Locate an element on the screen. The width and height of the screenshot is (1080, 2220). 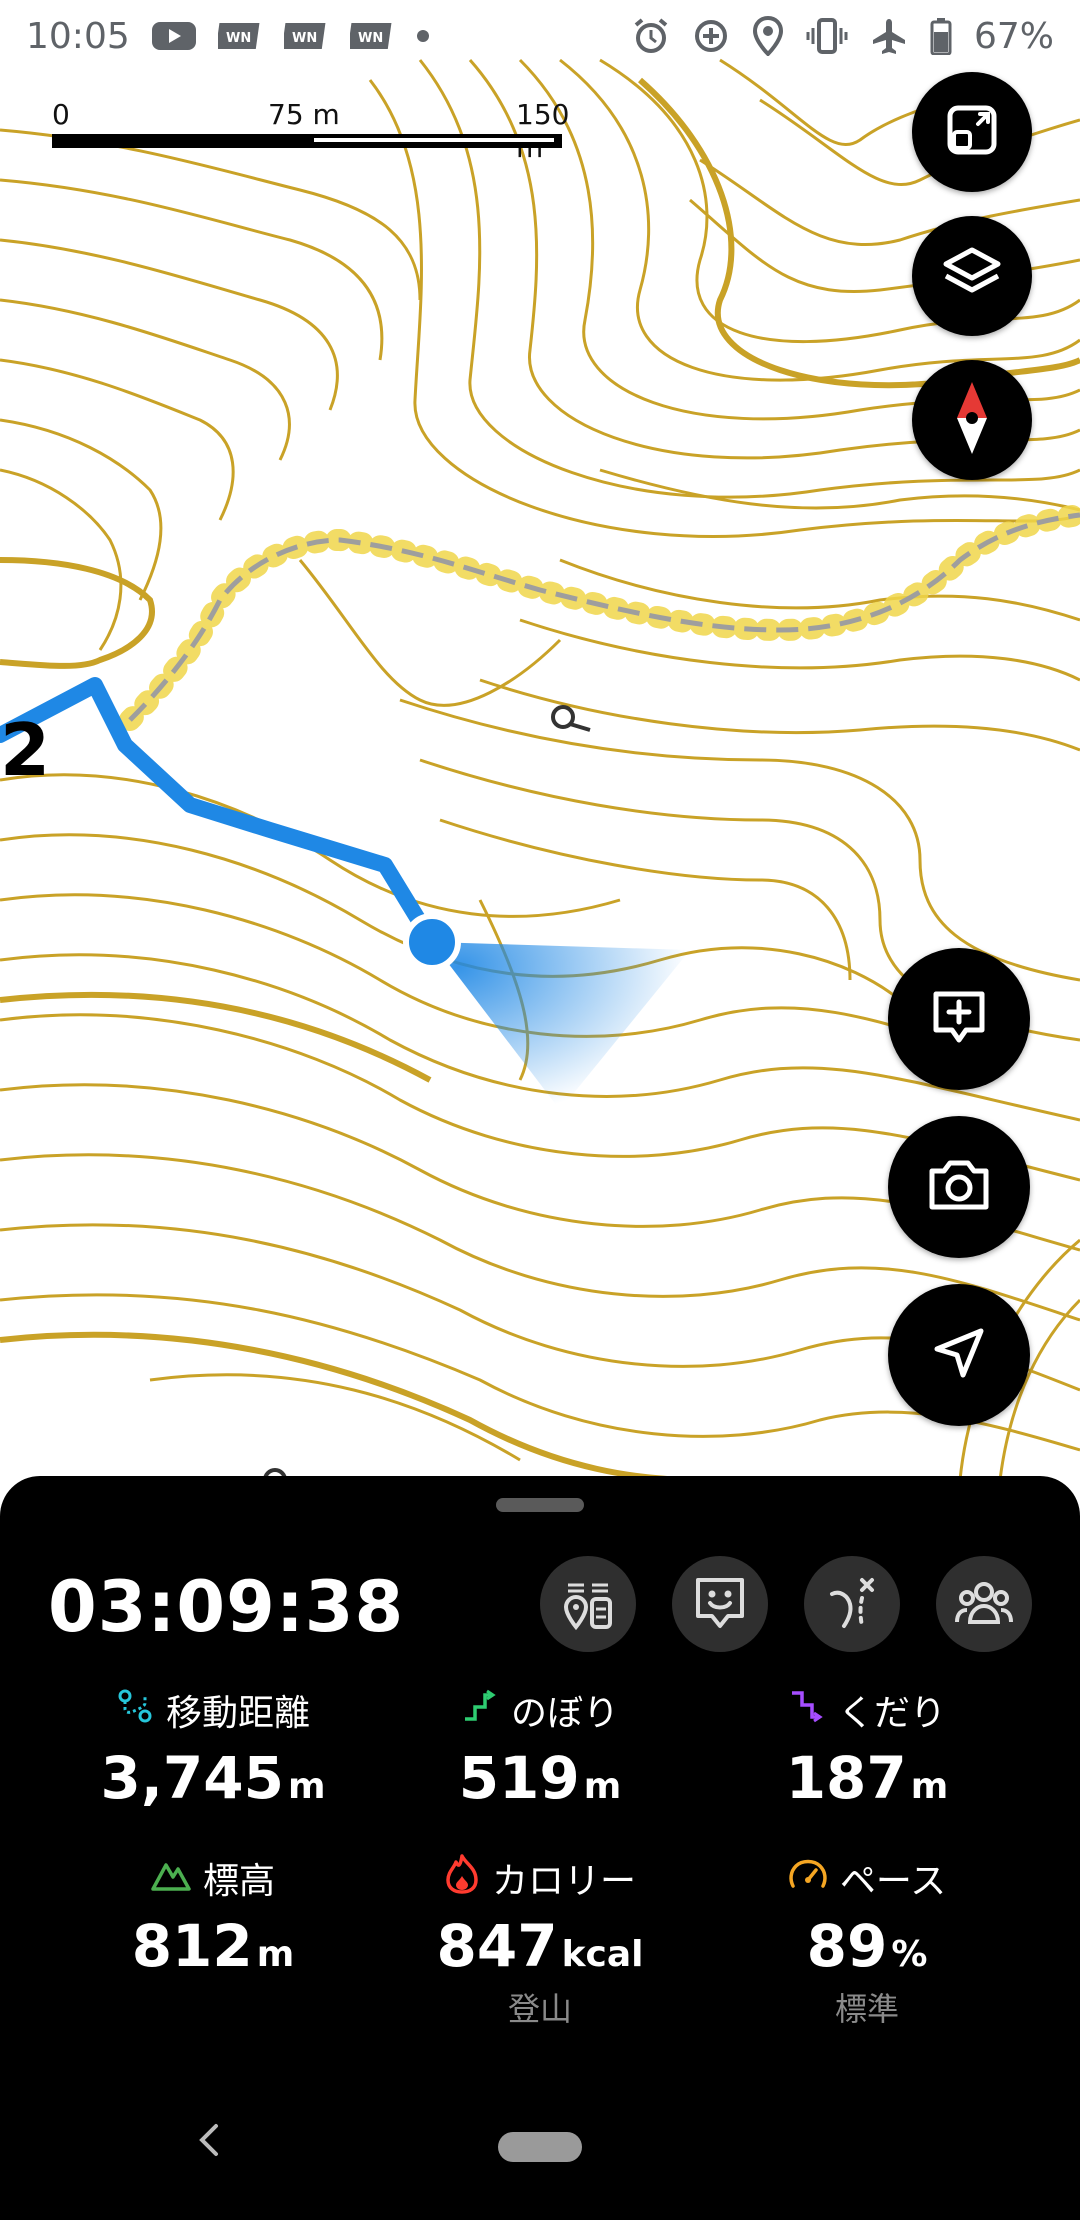
distance-label: 移動距離 is located at coordinates (237, 1713).